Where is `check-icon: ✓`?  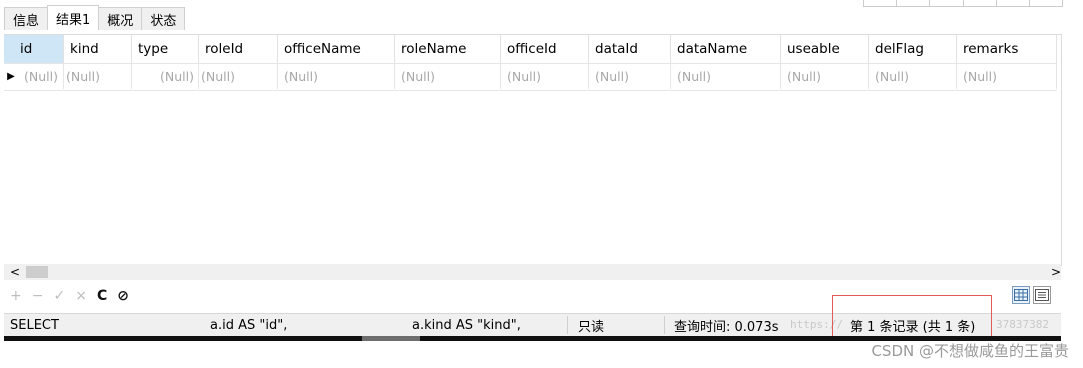
check-icon: ✓ is located at coordinates (59, 296).